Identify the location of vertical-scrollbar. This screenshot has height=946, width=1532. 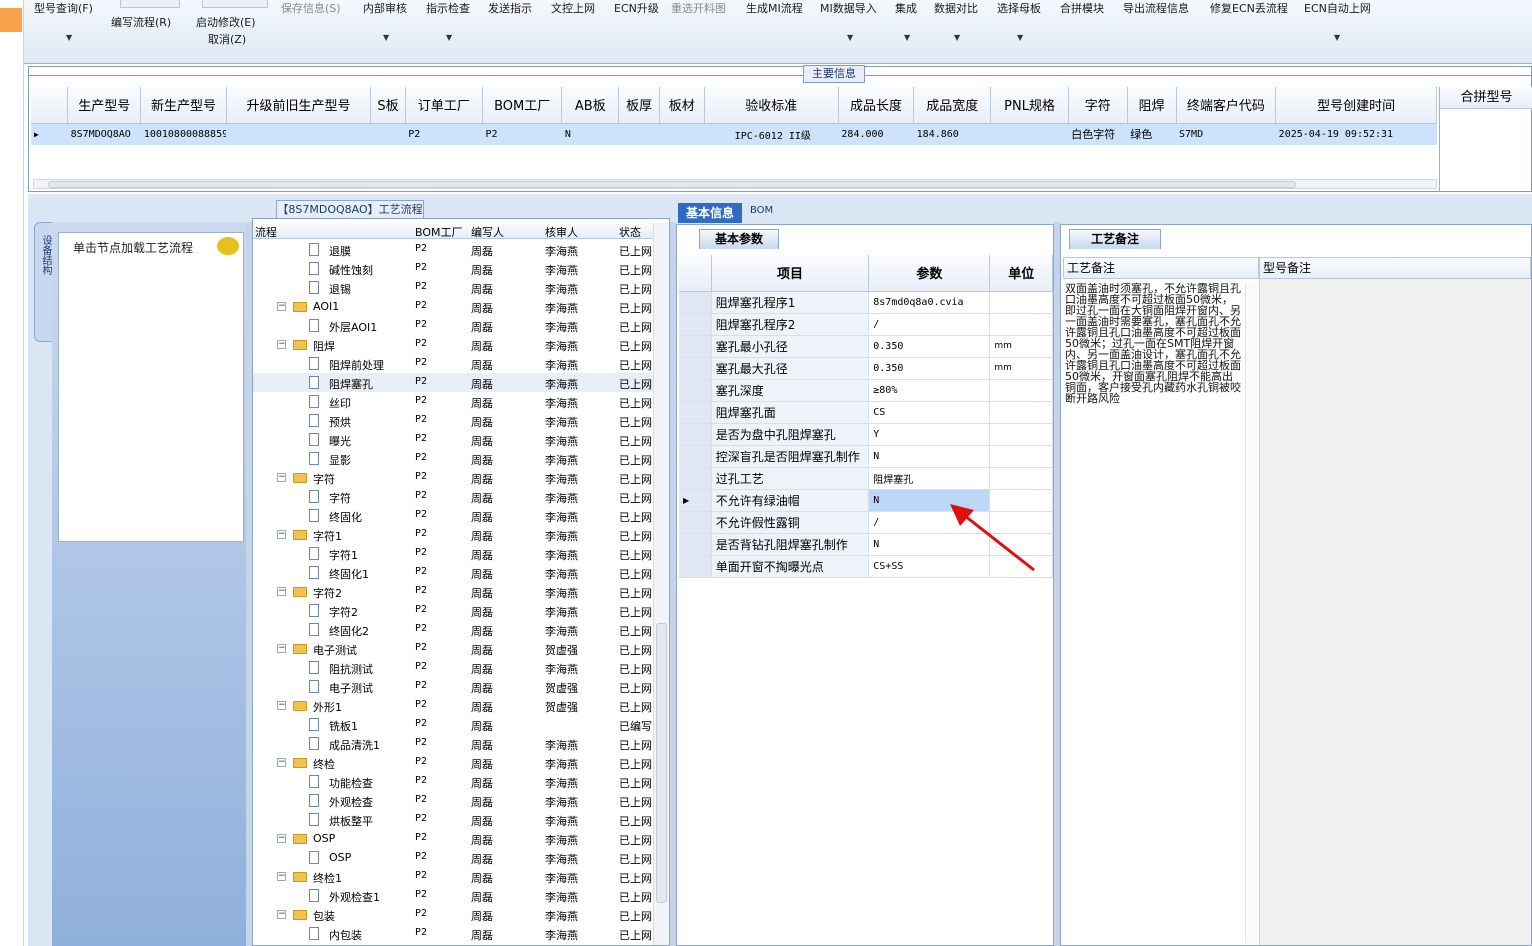
(661, 584).